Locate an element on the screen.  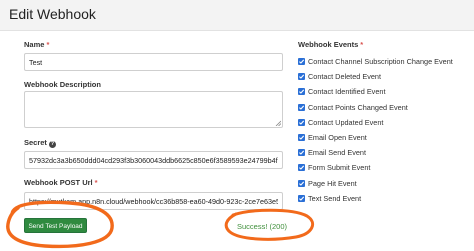
textarea-resize-handle is located at coordinates (278, 123).